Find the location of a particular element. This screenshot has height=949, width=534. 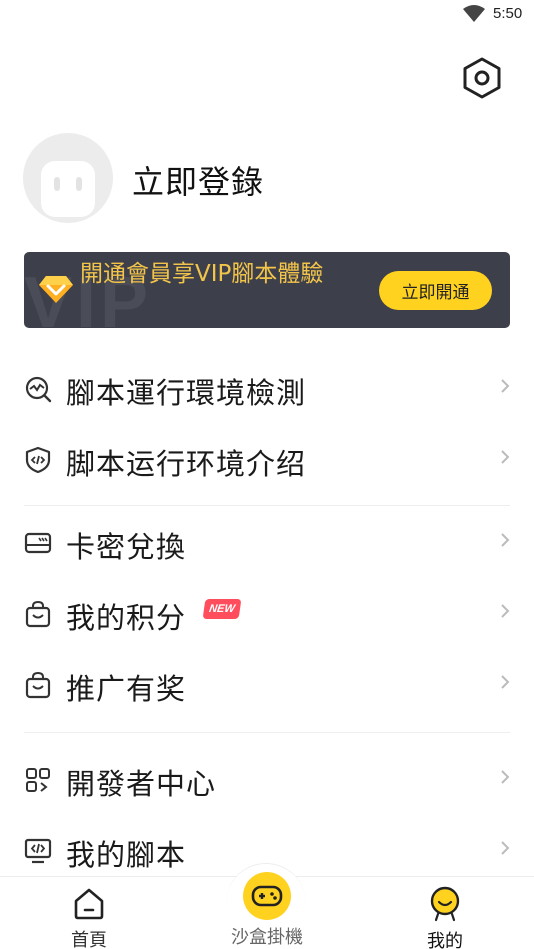

tab-sandbox: 沙盒掛機 is located at coordinates (267, 910).